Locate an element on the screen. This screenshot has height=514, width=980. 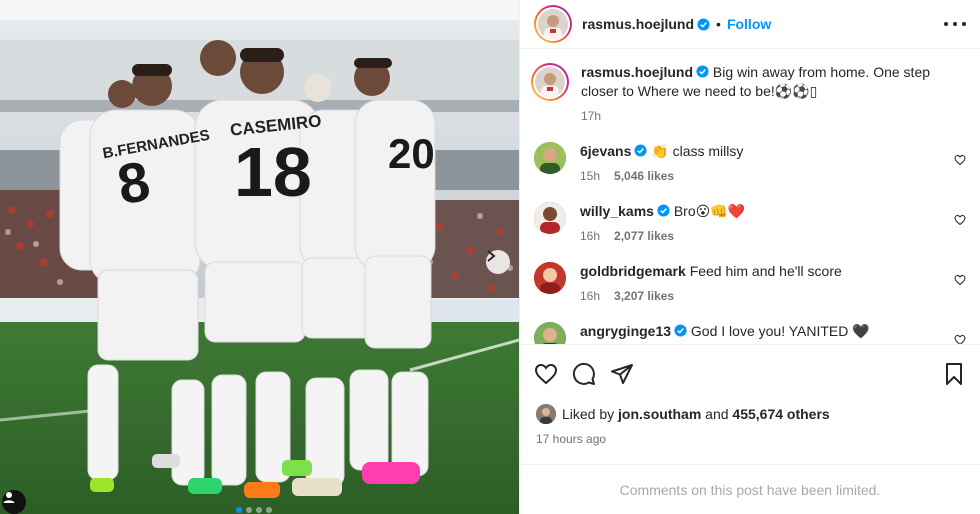
commenter-username: 6jevans is located at coordinates (605, 151).